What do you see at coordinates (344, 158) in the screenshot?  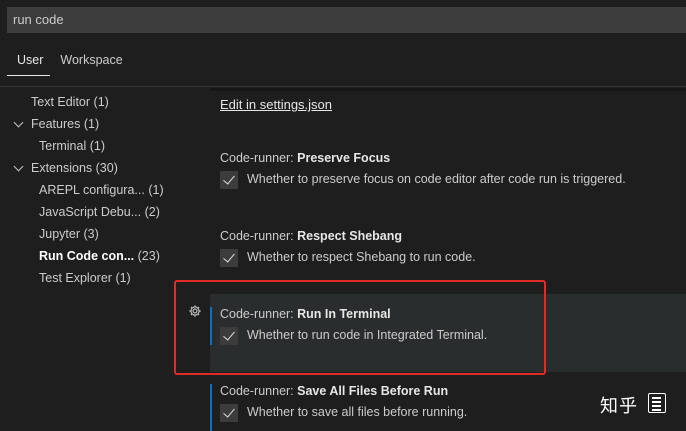 I see `setting-key: Preserve Focus` at bounding box center [344, 158].